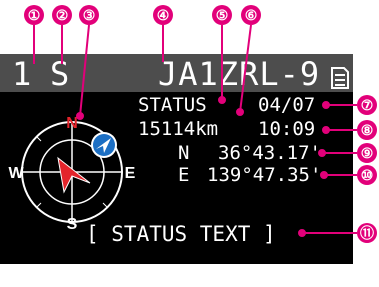 The image size is (379, 287). What do you see at coordinates (72, 123) in the screenshot?
I see `compass-north: N` at bounding box center [72, 123].